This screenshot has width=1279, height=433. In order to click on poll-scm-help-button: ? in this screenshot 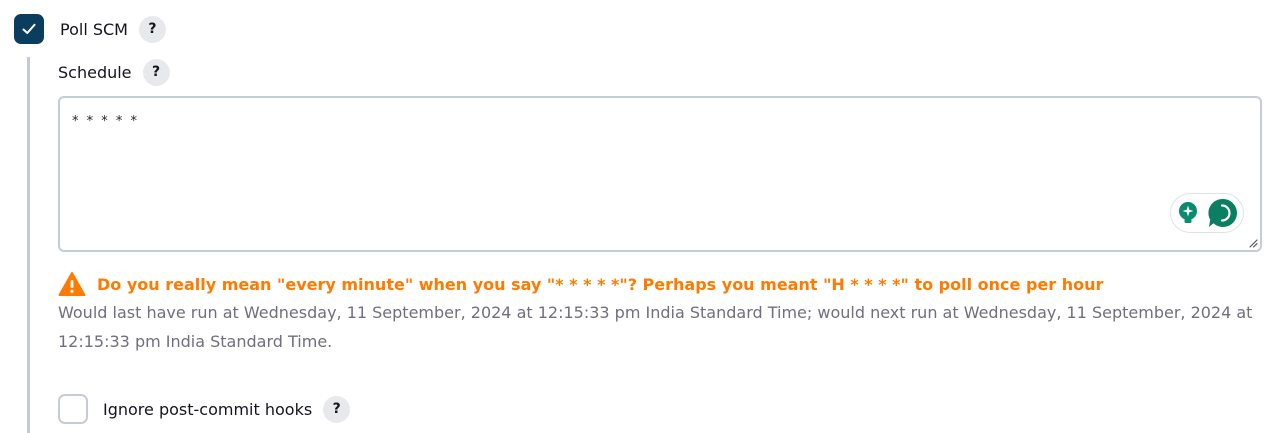, I will do `click(152, 29)`.